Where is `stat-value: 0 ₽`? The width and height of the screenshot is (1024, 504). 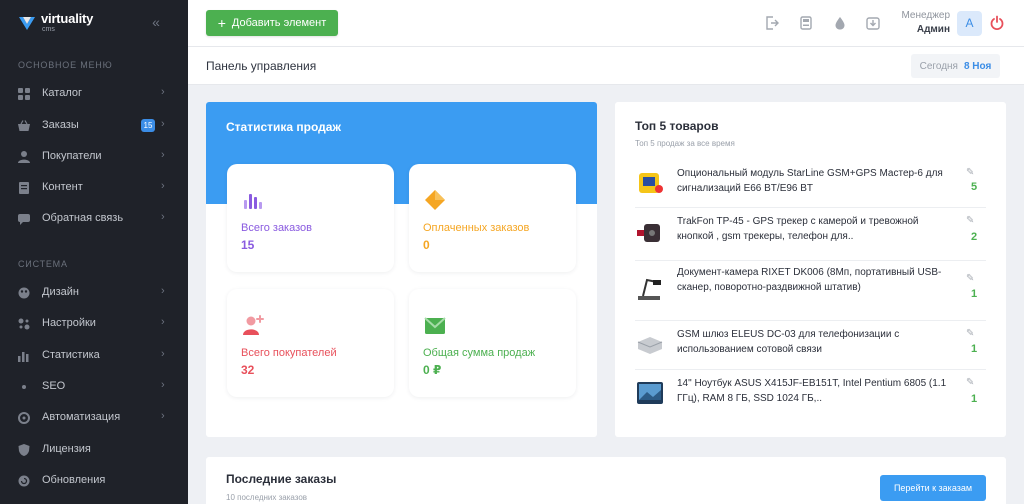 stat-value: 0 ₽ is located at coordinates (432, 370).